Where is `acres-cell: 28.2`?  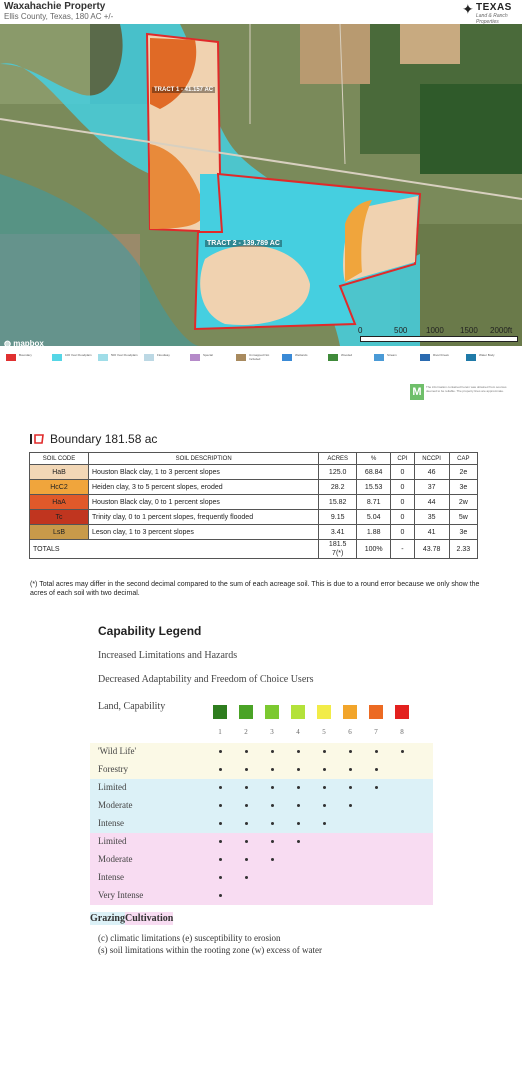 acres-cell: 28.2 is located at coordinates (338, 487).